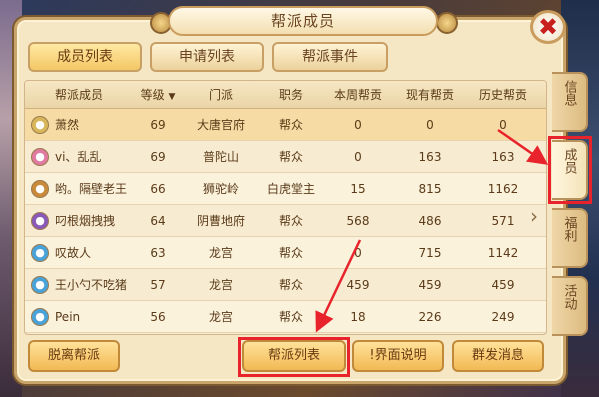 The image size is (599, 397). I want to click on member-school: 阴曹地府, so click(220, 221).